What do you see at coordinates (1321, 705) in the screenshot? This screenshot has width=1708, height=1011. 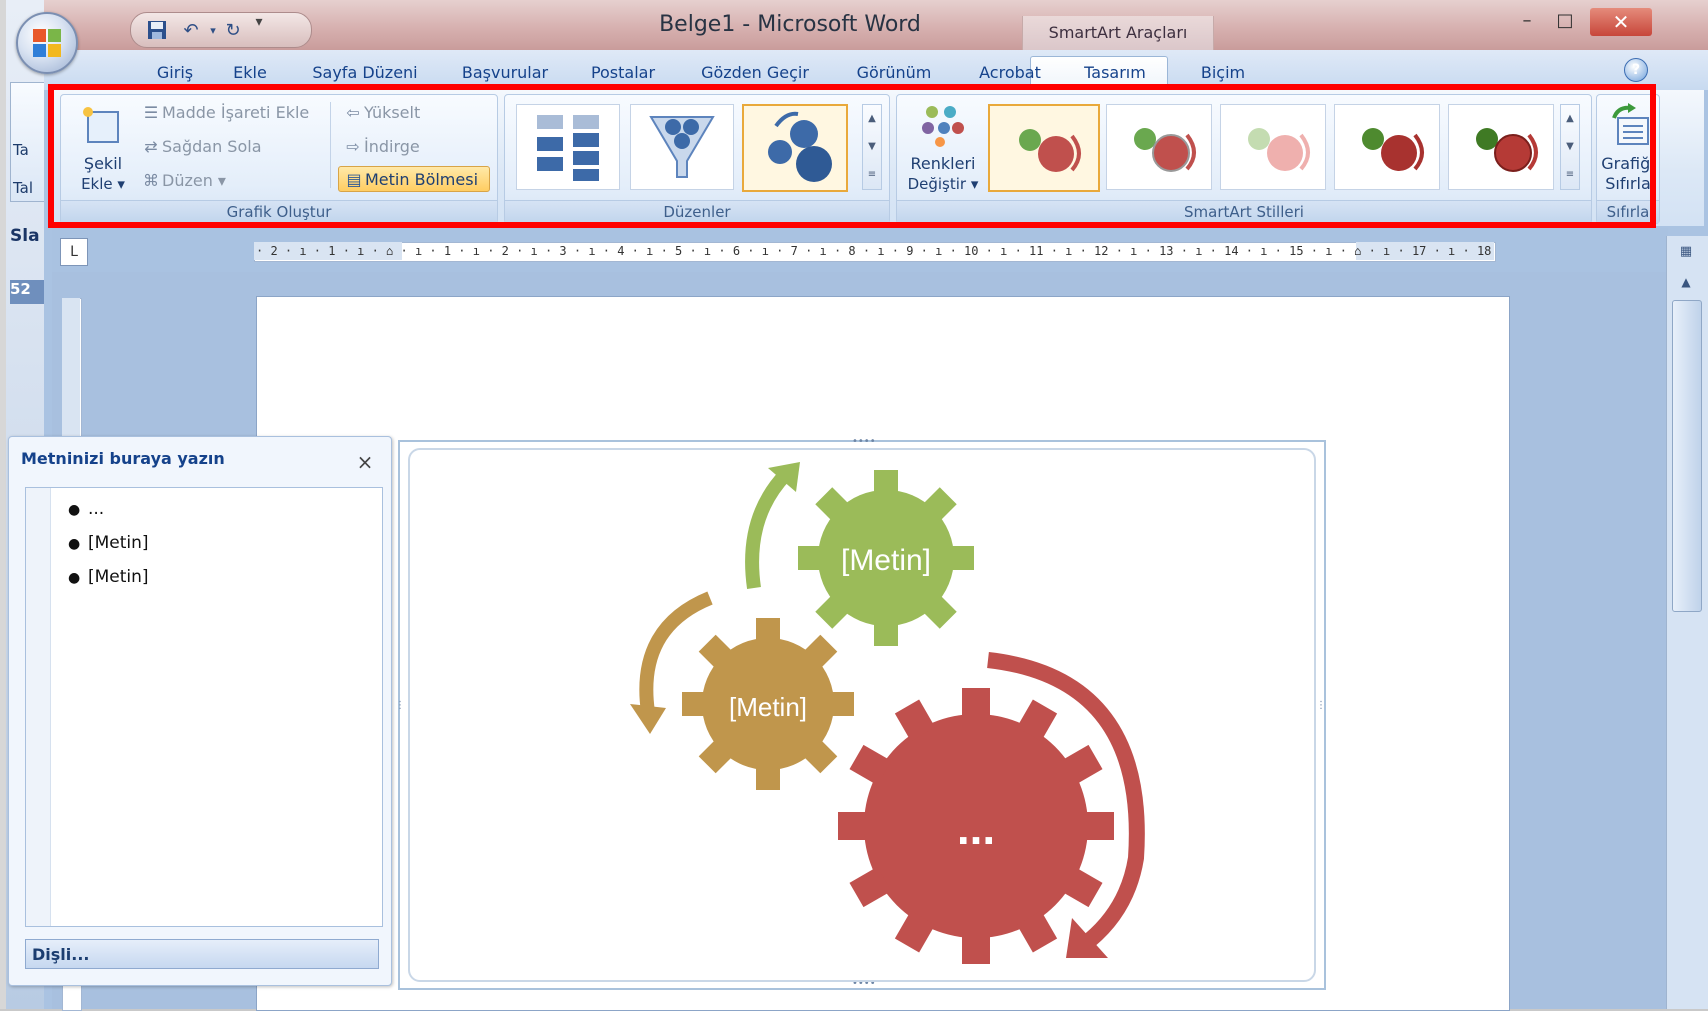 I see `resize-handle-right: ⋮` at bounding box center [1321, 705].